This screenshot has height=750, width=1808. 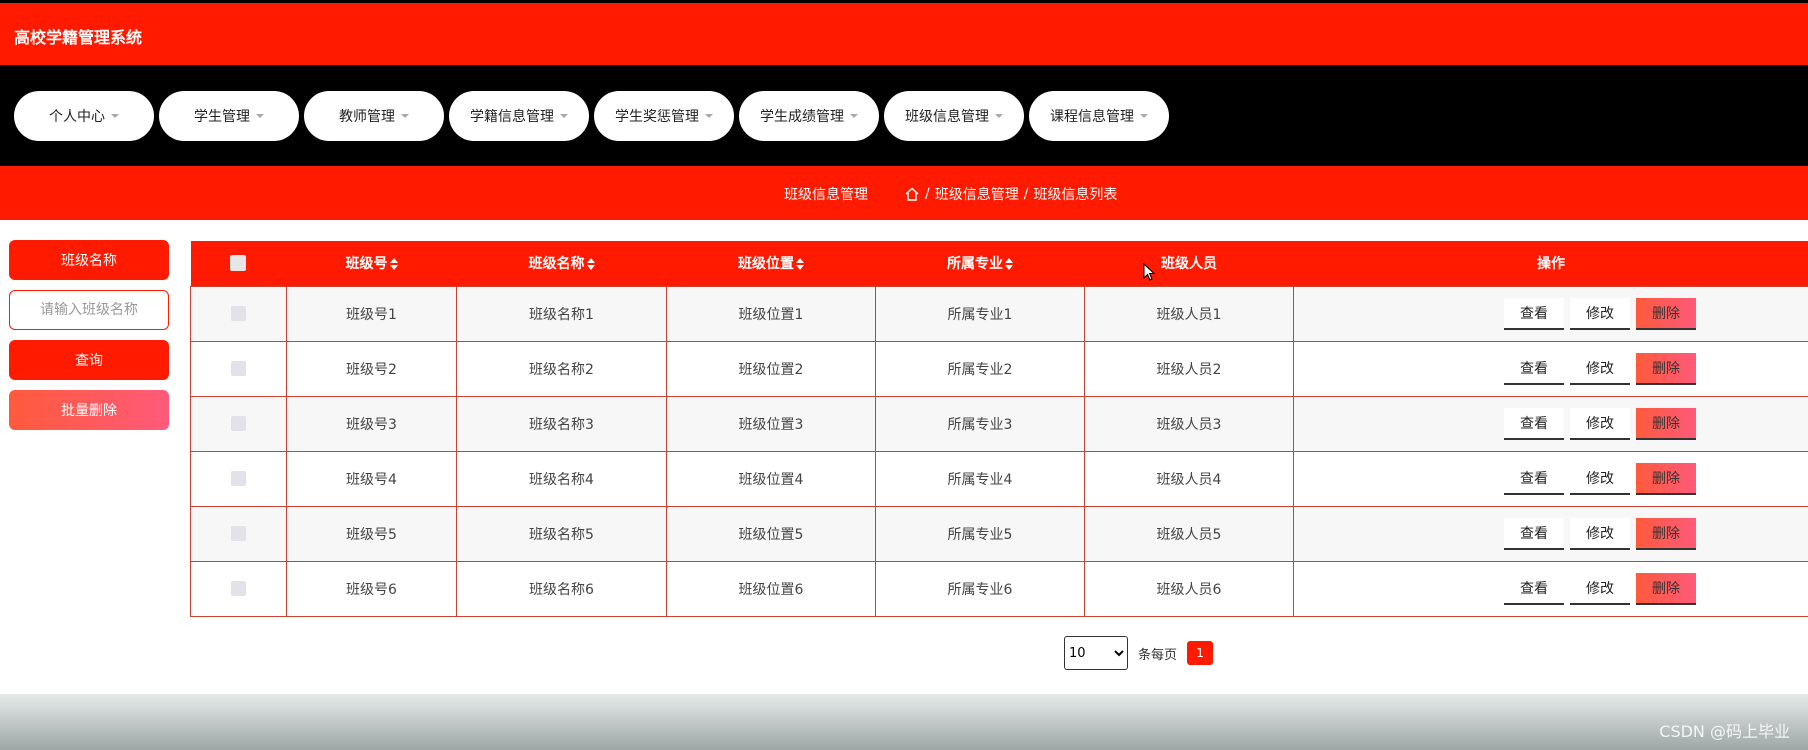 I want to click on nav-item-course-management: 课程信息管理, so click(x=1099, y=116).